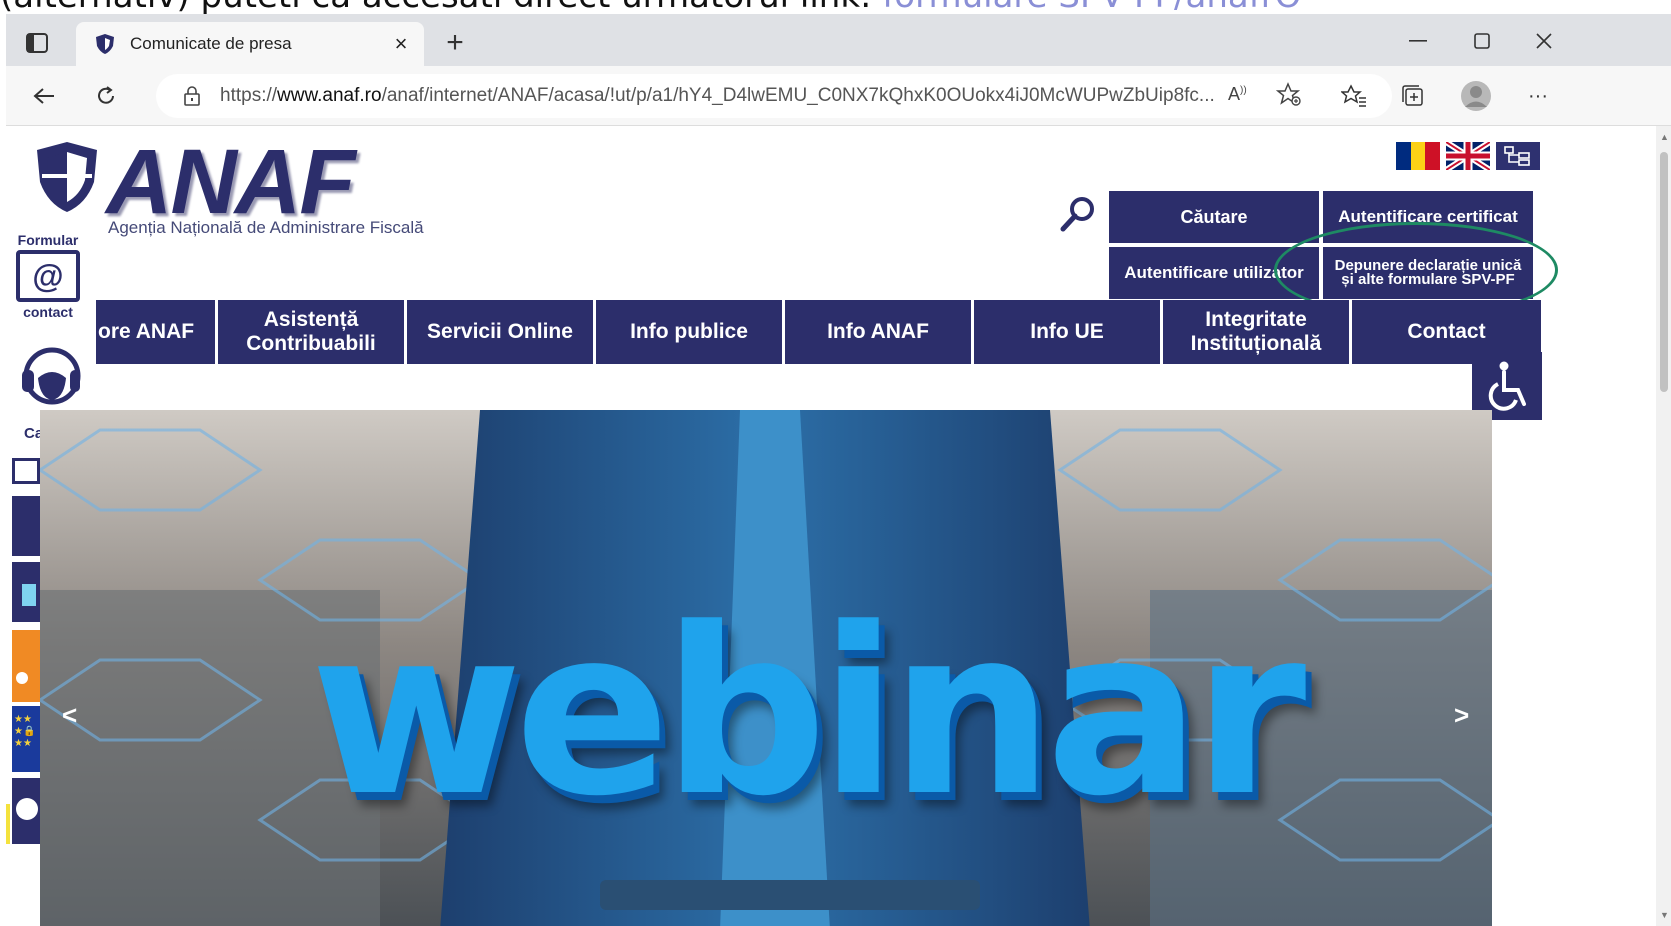 This screenshot has width=1671, height=926. What do you see at coordinates (1237, 94) in the screenshot?
I see `read-aloud-icon: A))` at bounding box center [1237, 94].